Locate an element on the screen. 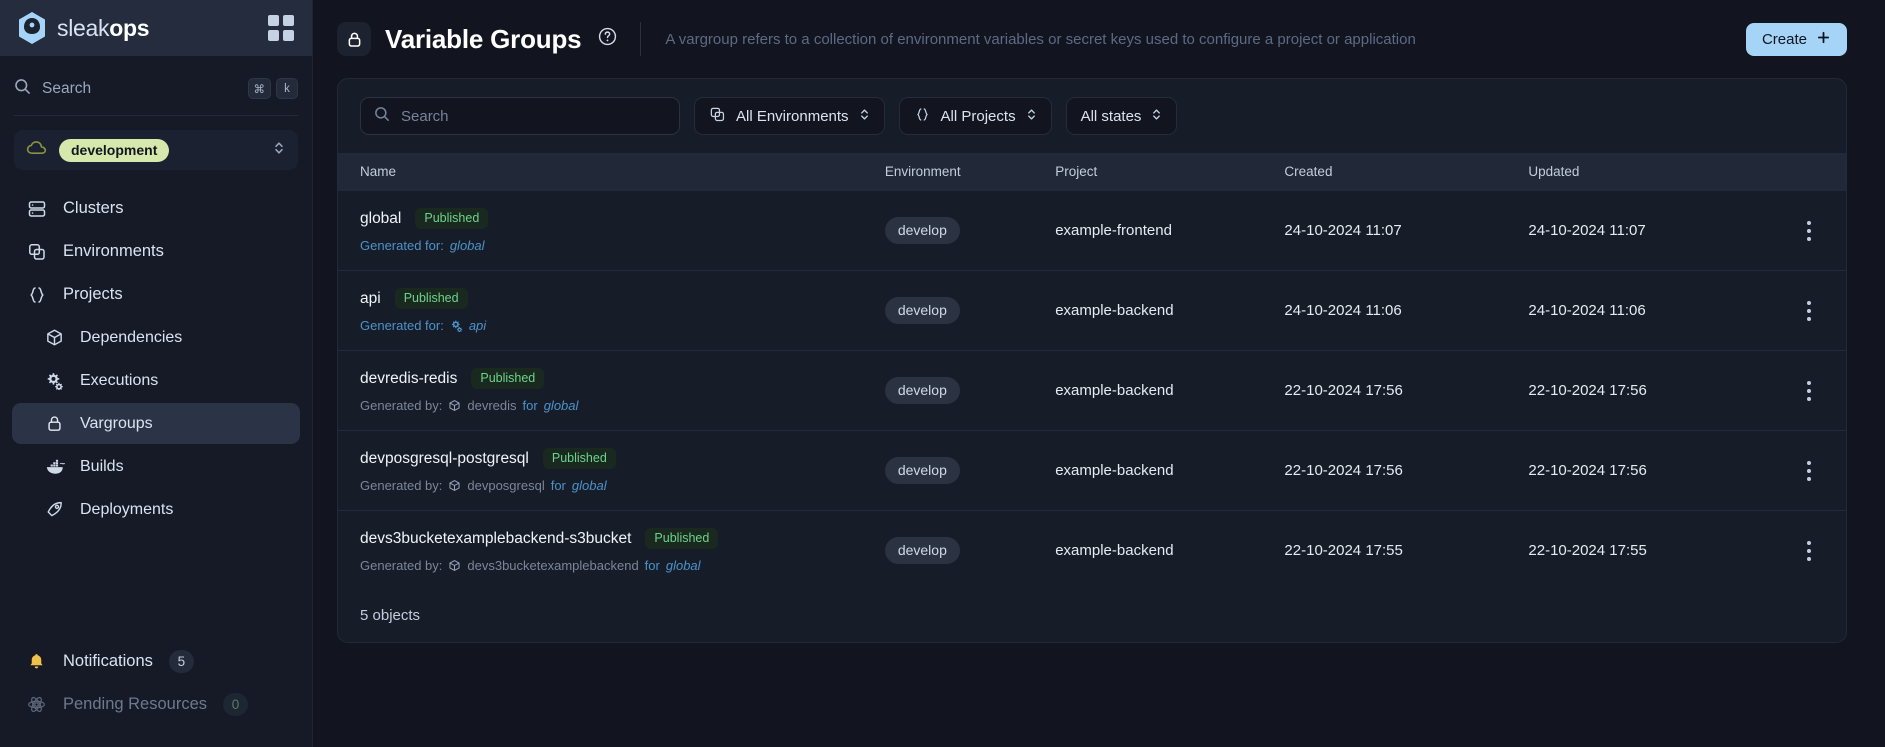 The width and height of the screenshot is (1885, 747). kbd-cmd: ⌘ is located at coordinates (259, 88).